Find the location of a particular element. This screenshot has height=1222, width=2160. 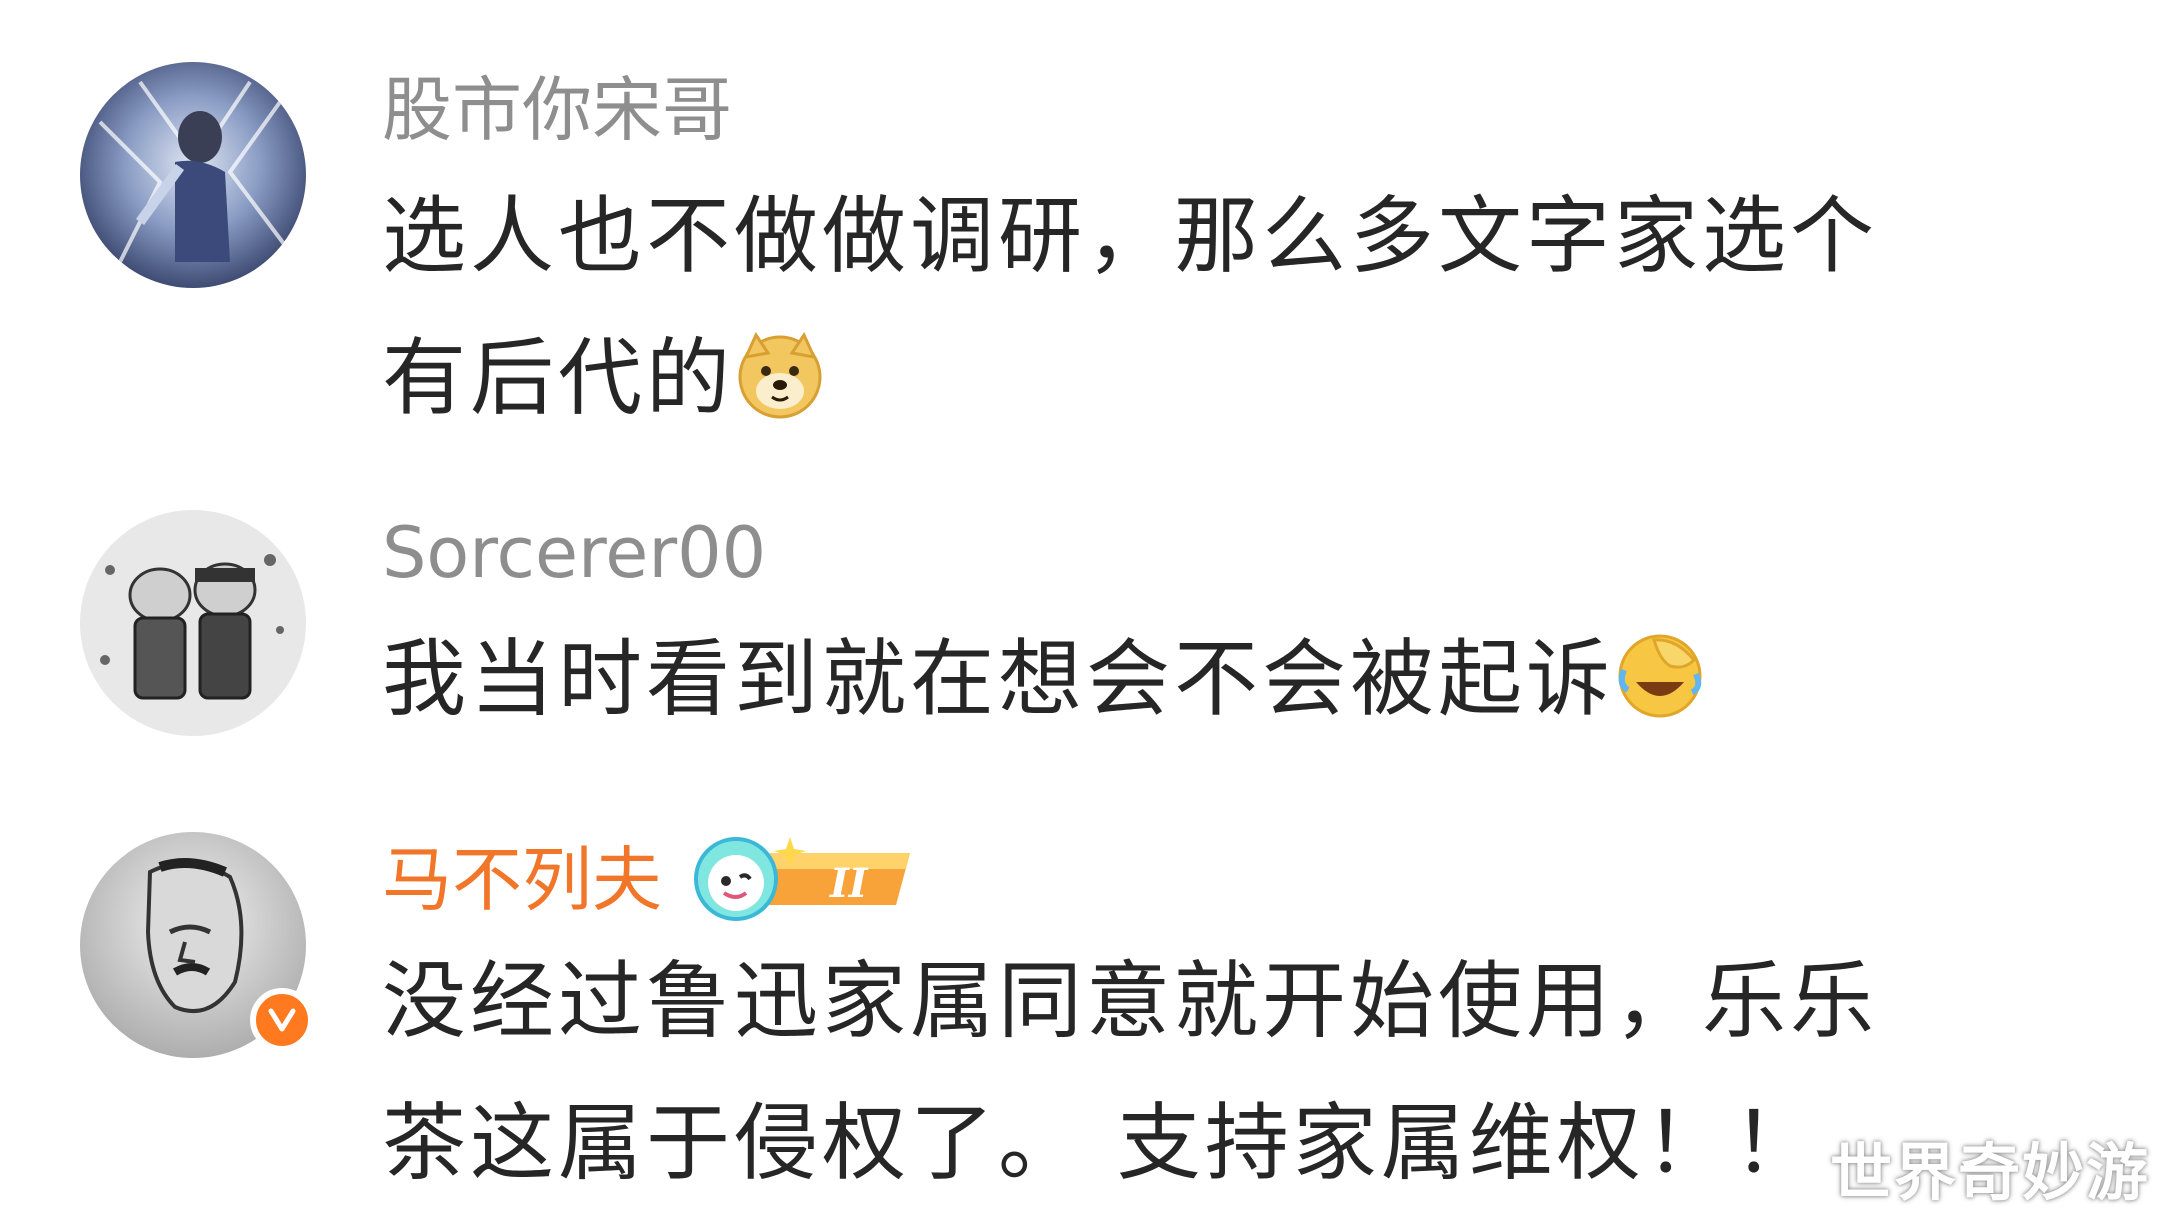

comment-line: 选人也不做做调研，那么多文字家选个 is located at coordinates (1130, 236).